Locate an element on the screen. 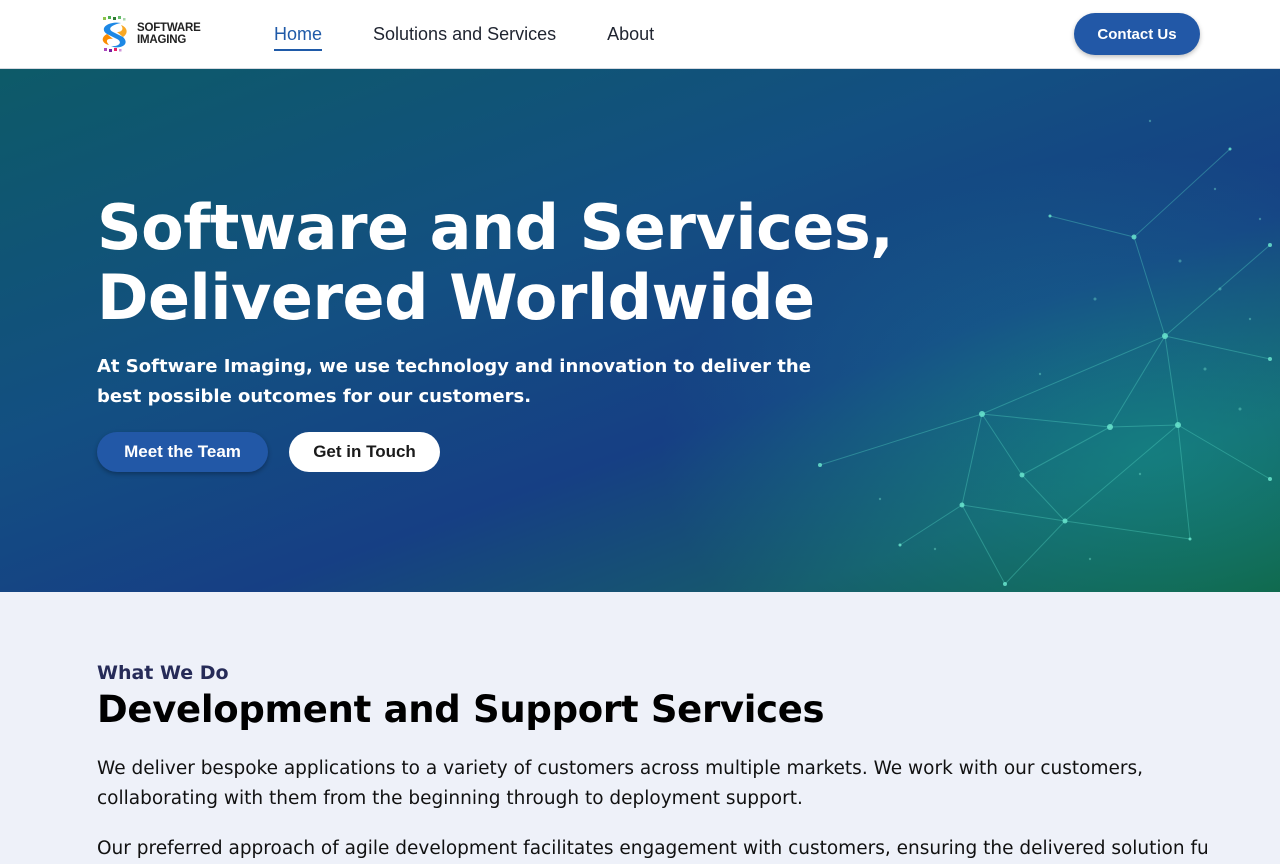 This screenshot has height=864, width=1280. logo: SOFTWARE IMAGING is located at coordinates (153, 34).